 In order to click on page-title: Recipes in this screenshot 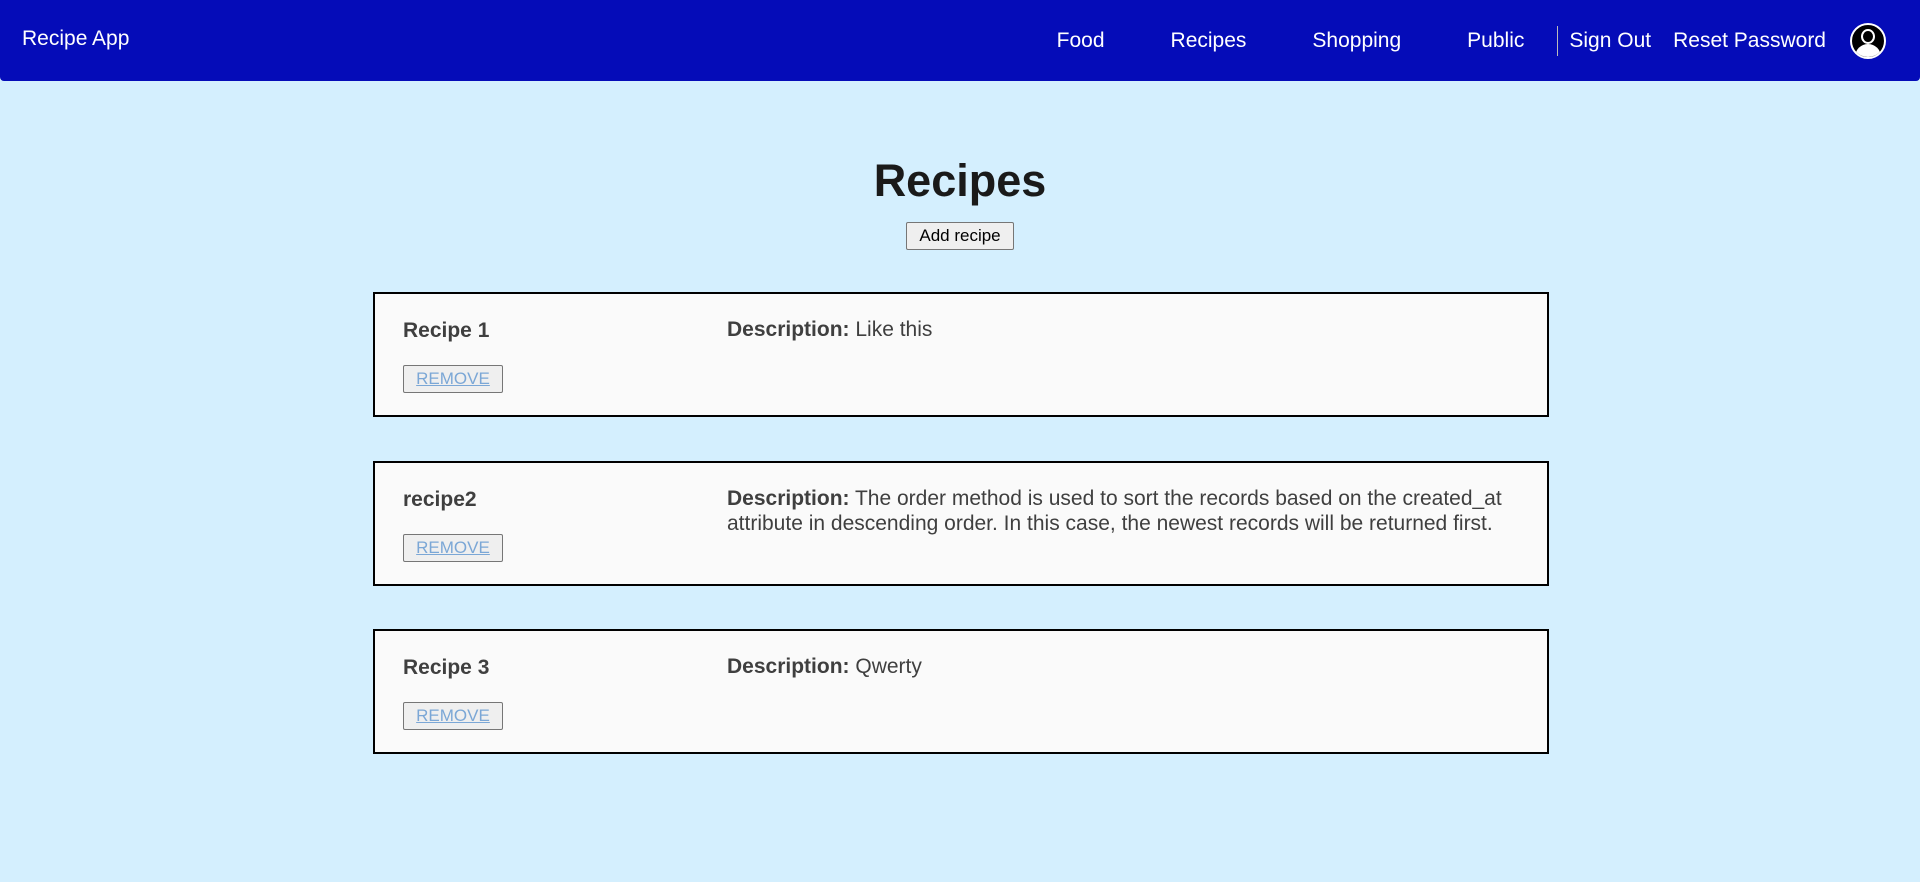, I will do `click(960, 180)`.